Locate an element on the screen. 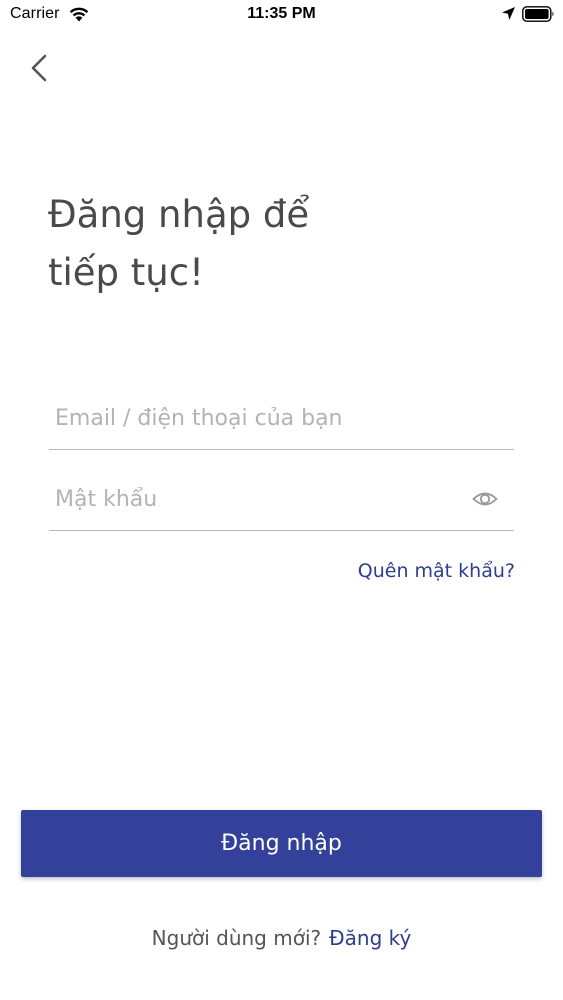 This screenshot has height=1000, width=563. email-input is located at coordinates (260, 418).